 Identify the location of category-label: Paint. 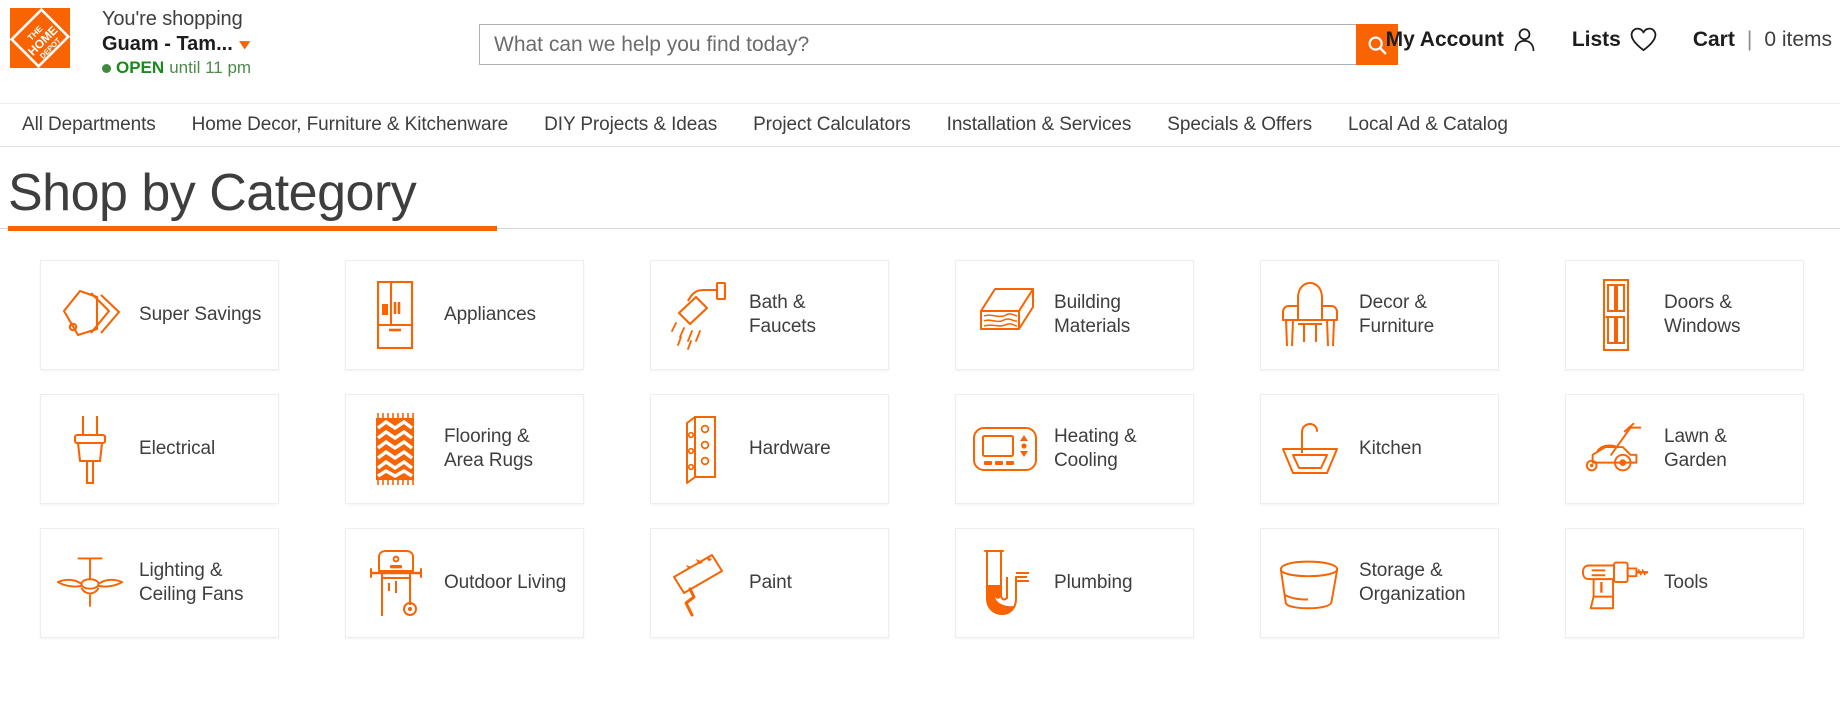
(770, 582).